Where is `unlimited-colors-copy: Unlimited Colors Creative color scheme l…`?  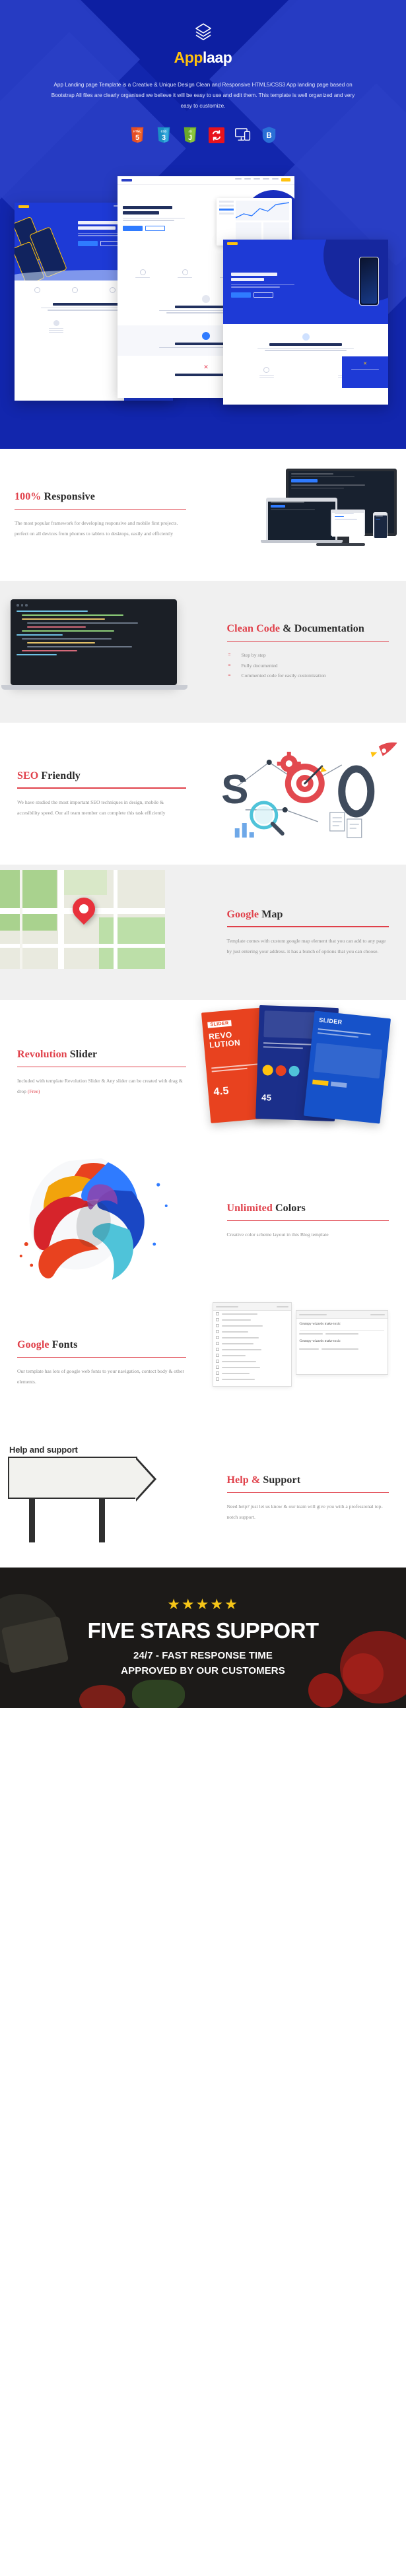
unlimited-colors-copy: Unlimited Colors Creative color scheme l… is located at coordinates (304, 1221).